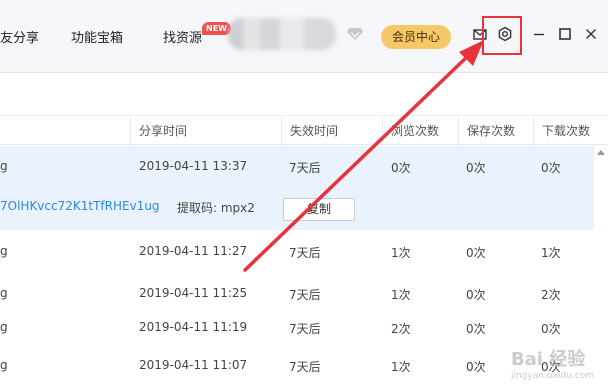 This screenshot has width=608, height=387. I want to click on share-link: 7OlHKvcc72K1tTfRHEv1ug, so click(80, 206).